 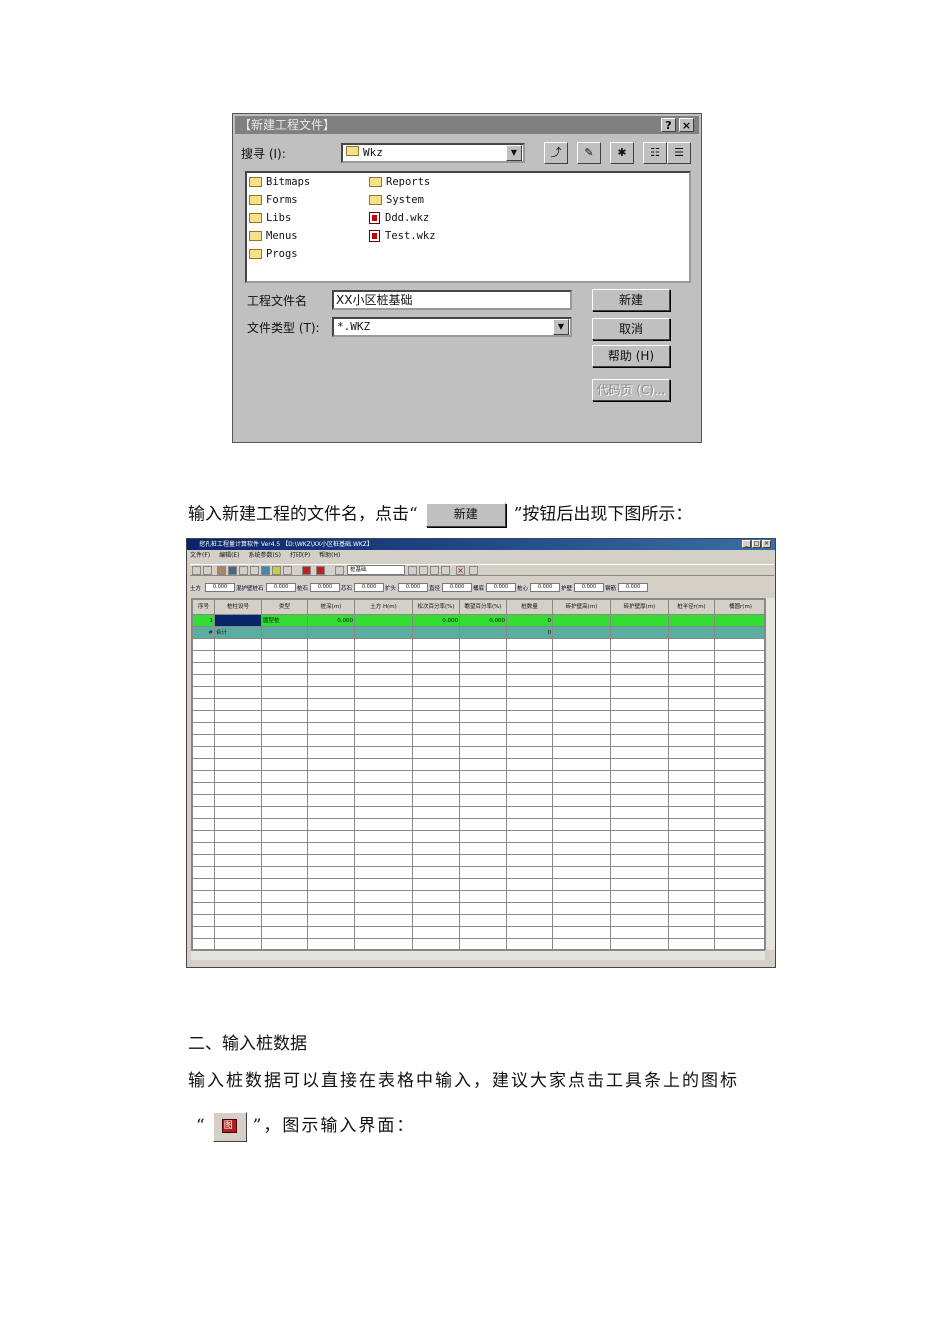 I want to click on up-folder-button: ⤴, so click(x=556, y=153).